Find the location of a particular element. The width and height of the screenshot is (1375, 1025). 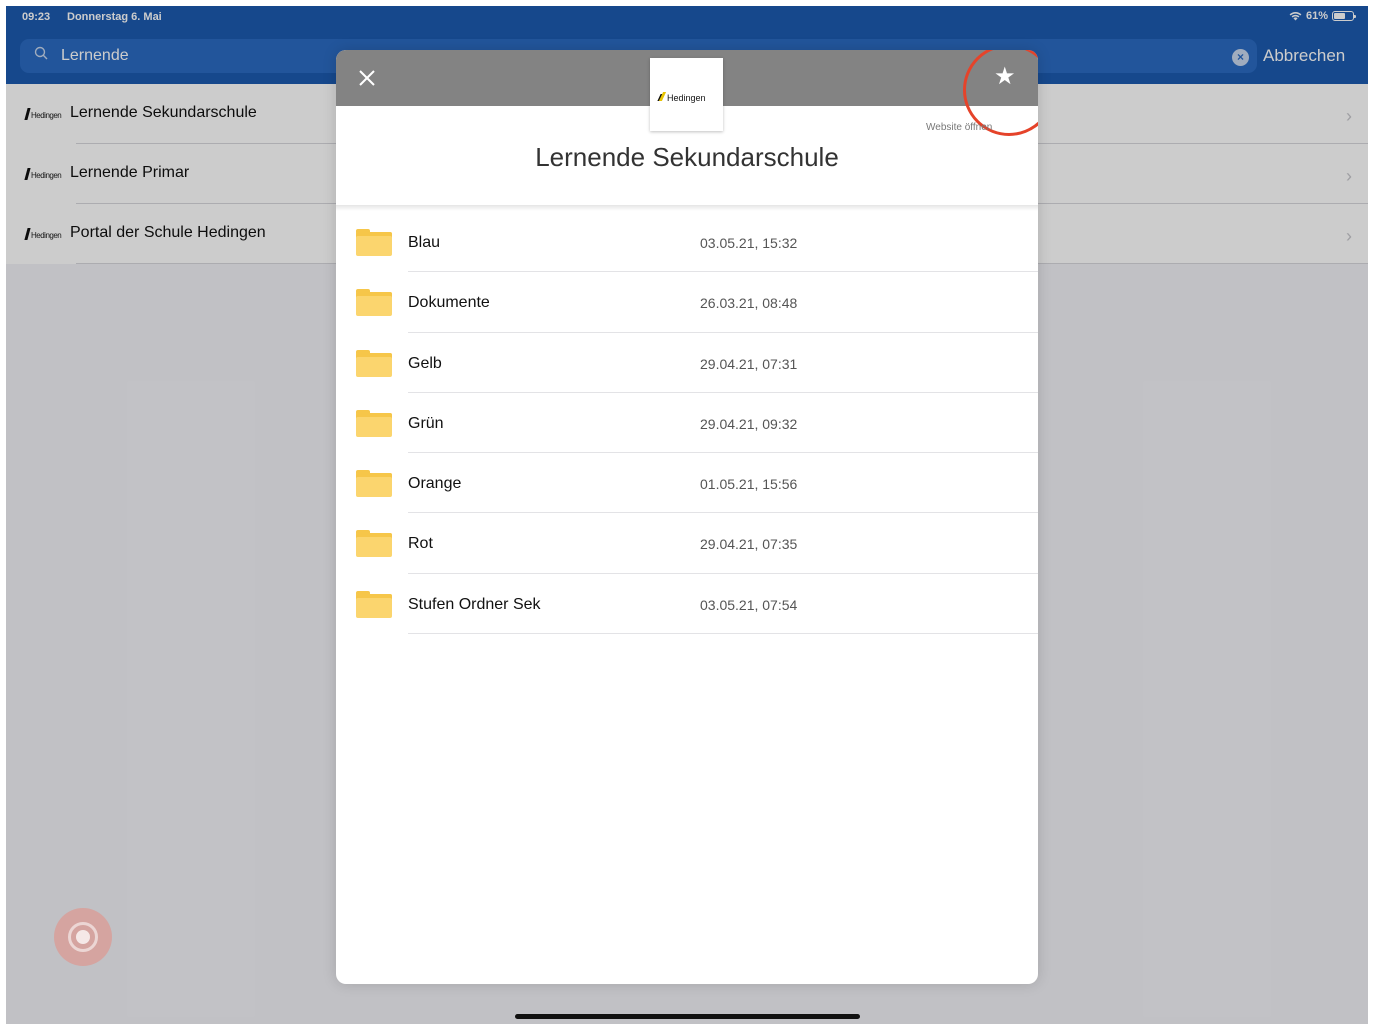

folder-date: 01.05.21, 15:56 is located at coordinates (749, 484).